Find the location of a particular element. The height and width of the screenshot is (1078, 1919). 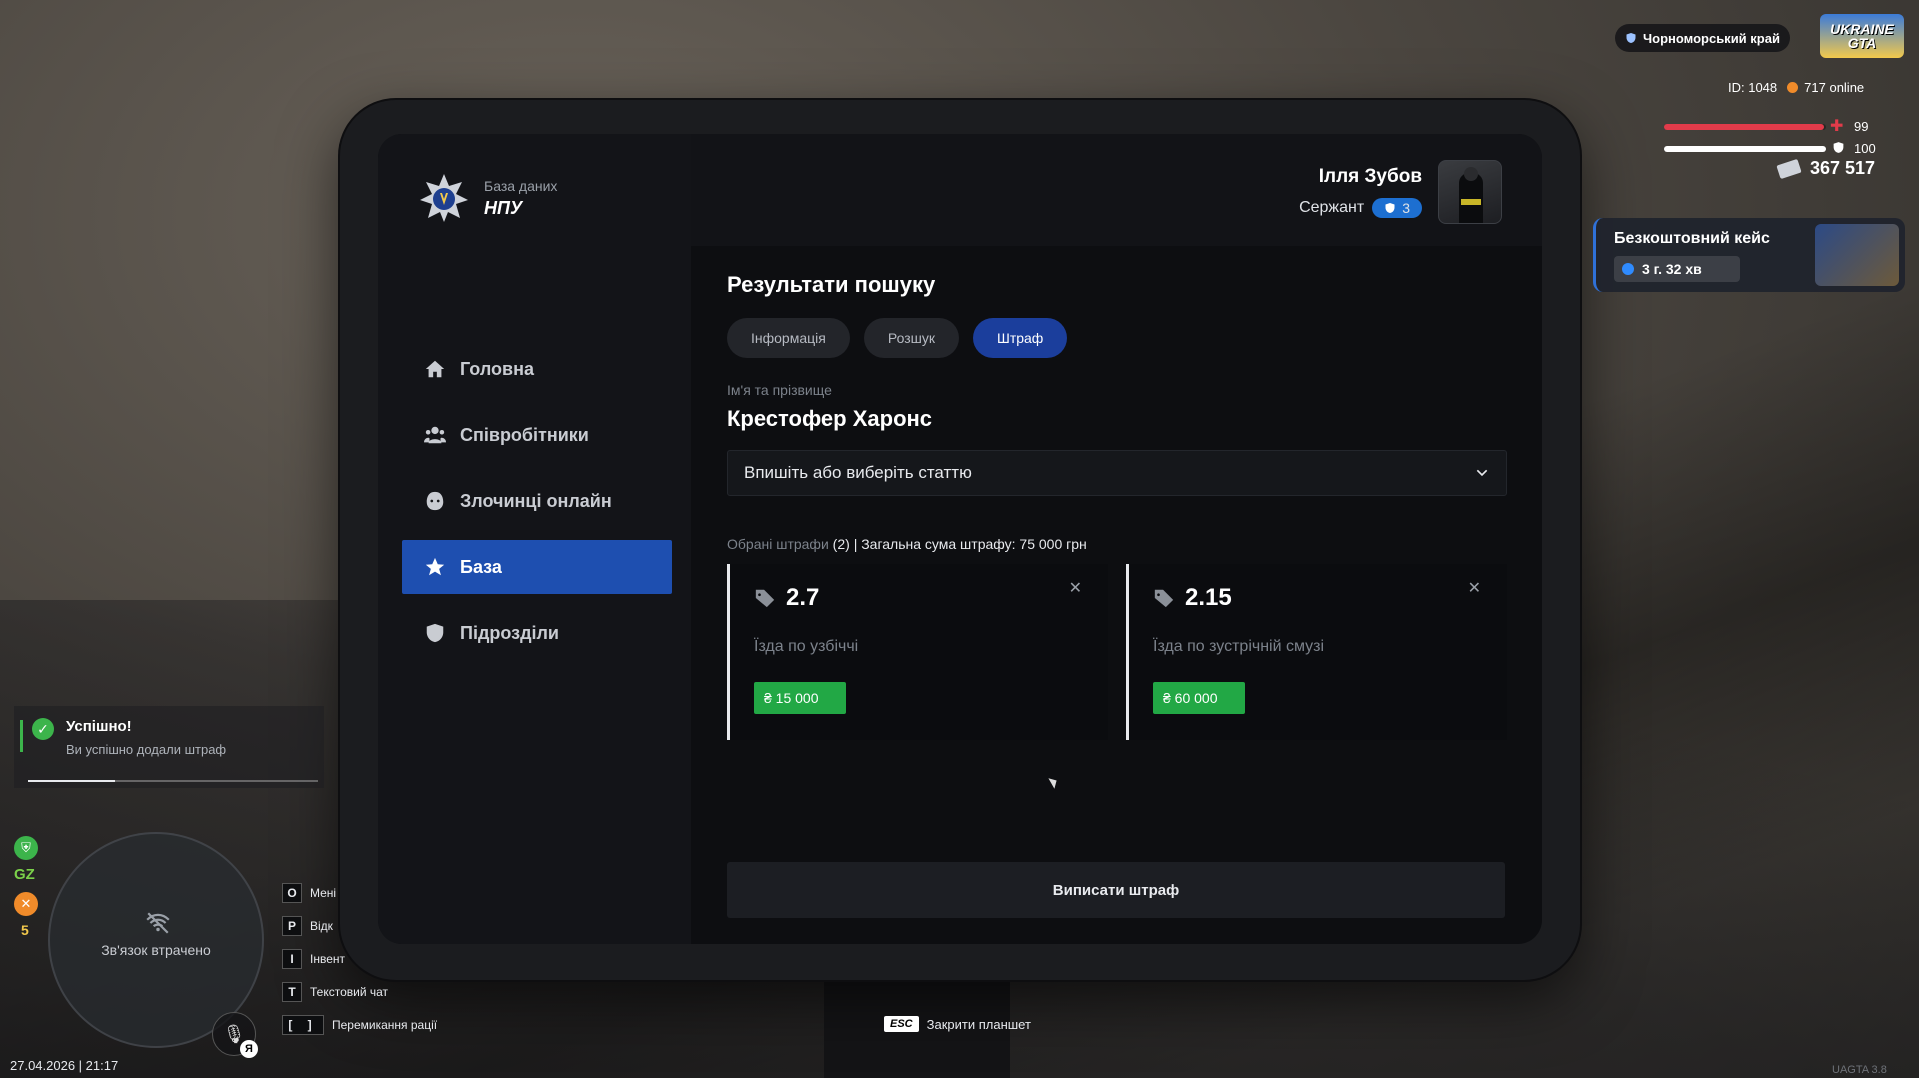

esc-key: ESC is located at coordinates (901, 1024).